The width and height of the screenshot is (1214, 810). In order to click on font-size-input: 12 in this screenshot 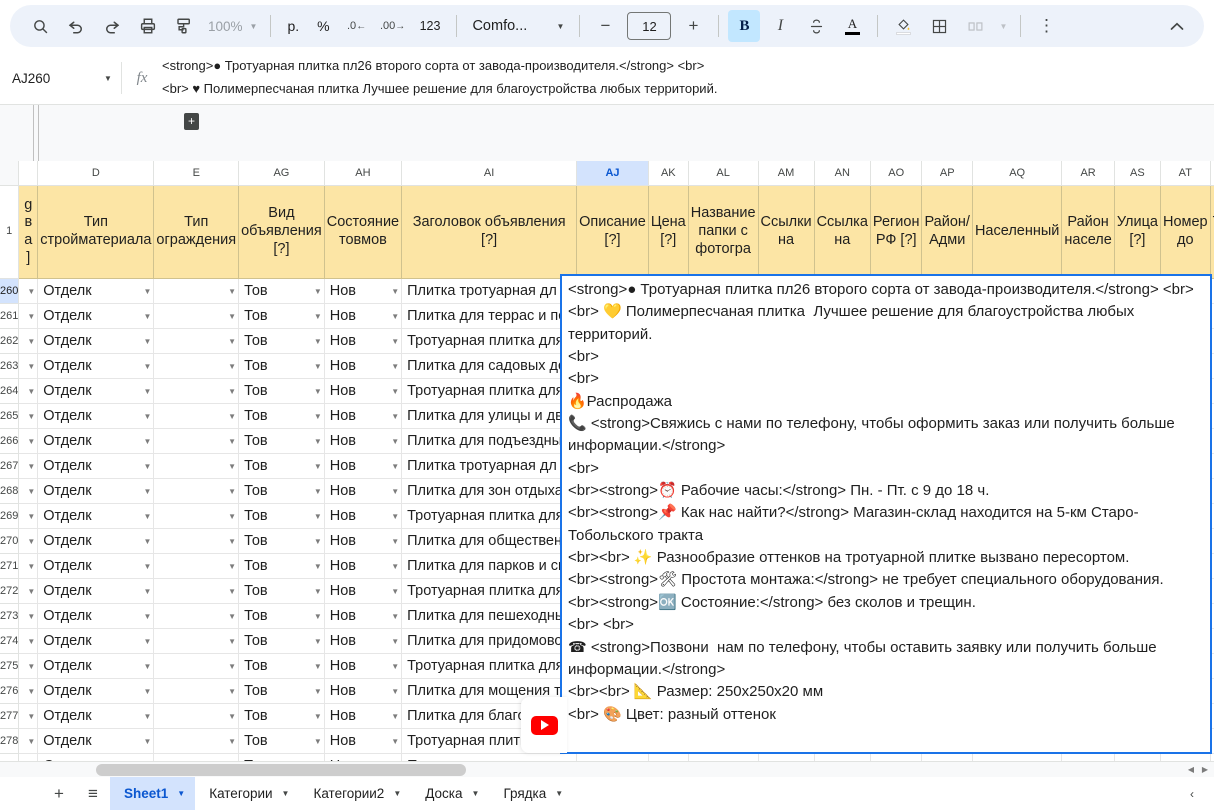, I will do `click(649, 26)`.